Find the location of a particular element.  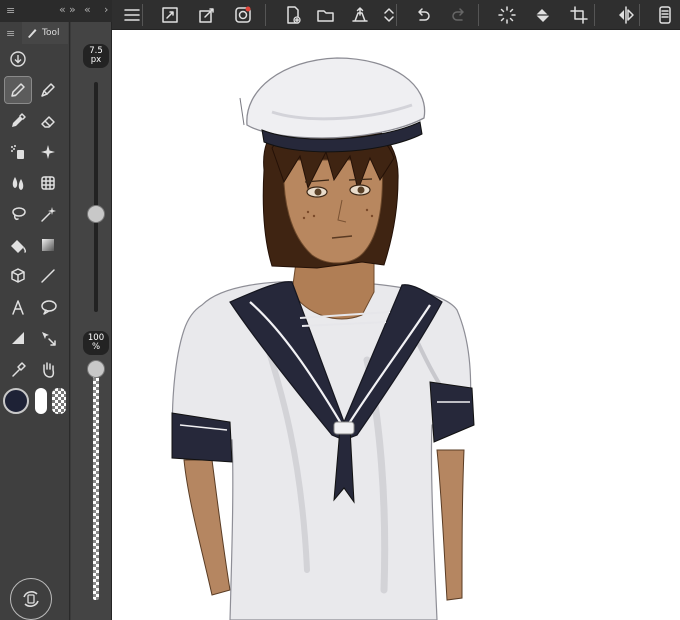

tool-eraser is located at coordinates (48, 121).